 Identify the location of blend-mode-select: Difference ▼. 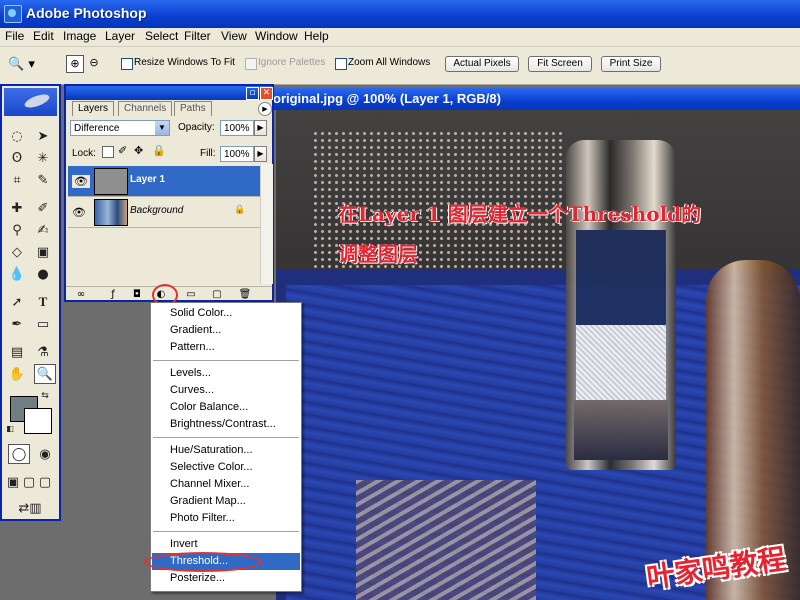
(120, 128).